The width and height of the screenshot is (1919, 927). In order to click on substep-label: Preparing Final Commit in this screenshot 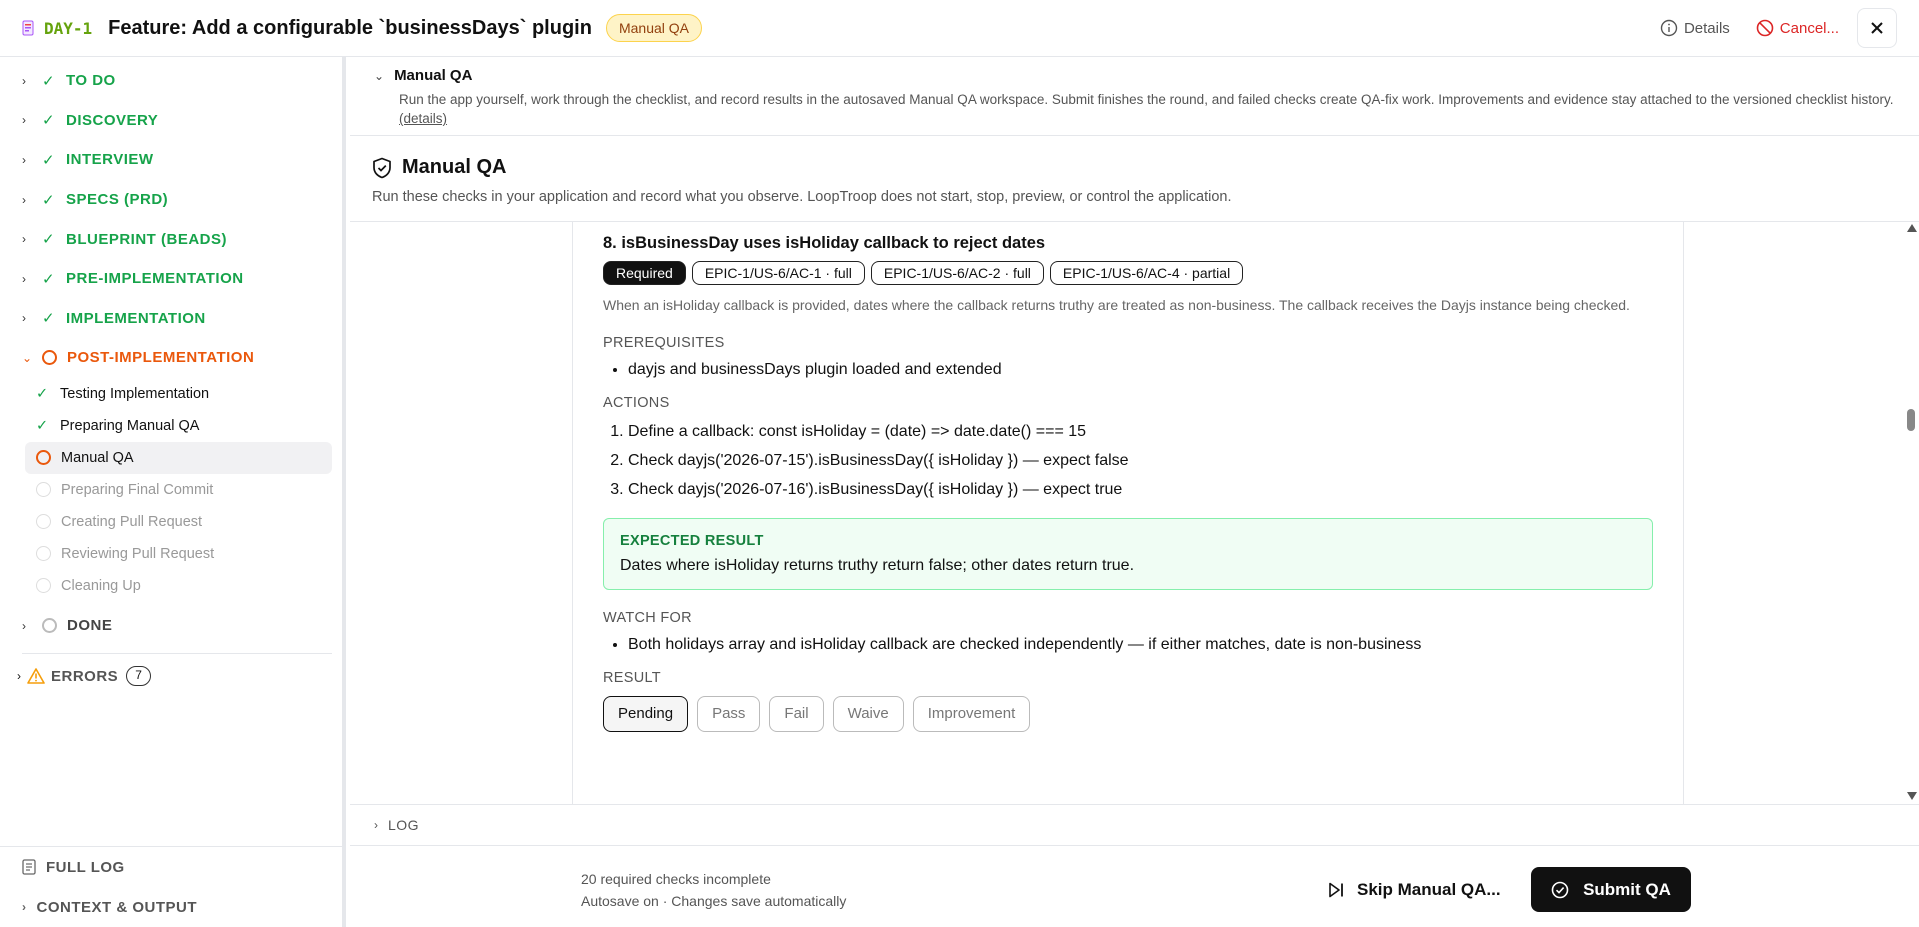, I will do `click(137, 489)`.